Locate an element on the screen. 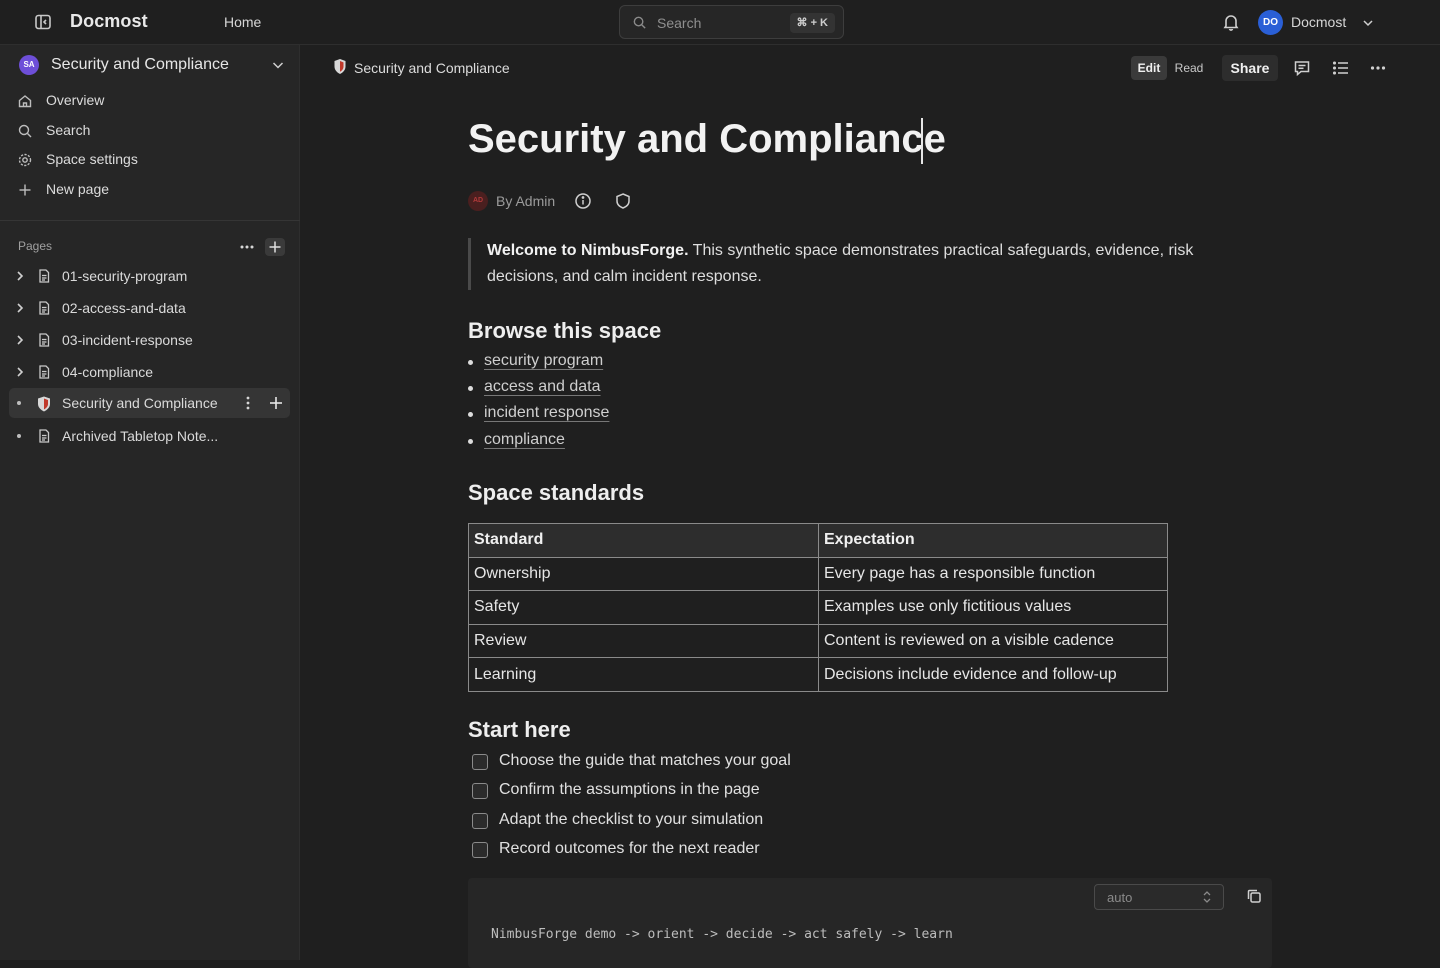 Image resolution: width=1440 pixels, height=968 pixels. task-label: Adapt the checklist to your simulation is located at coordinates (631, 820).